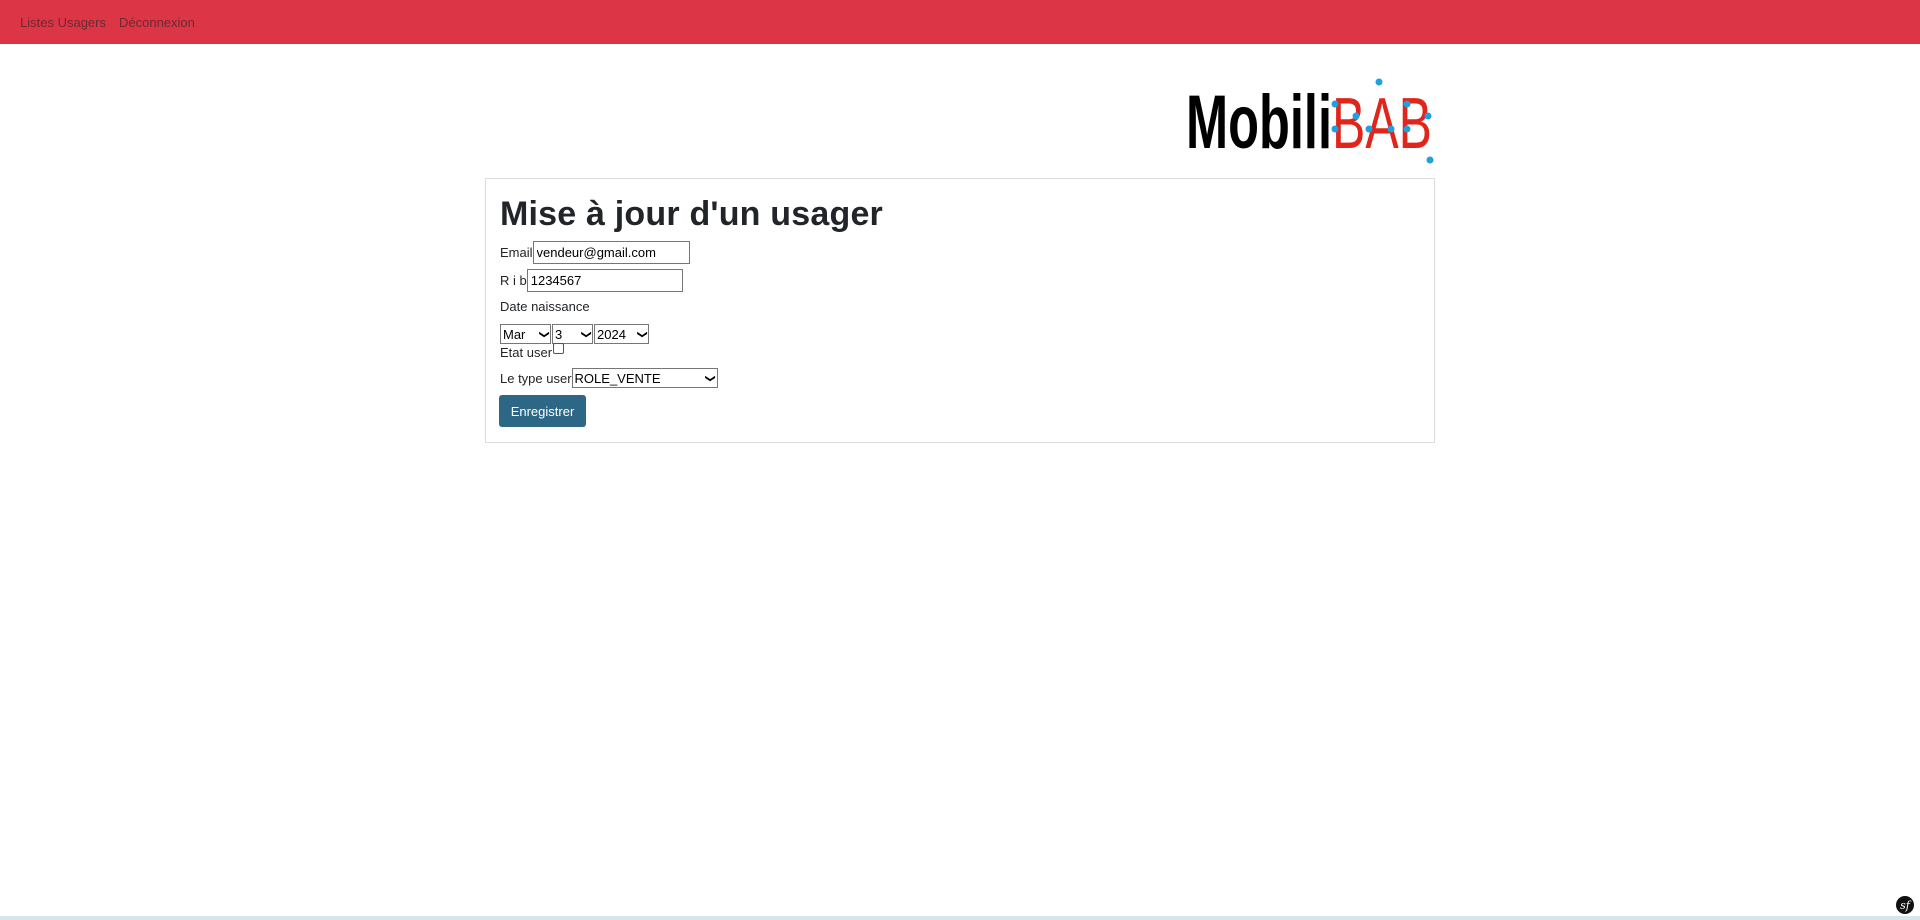 The width and height of the screenshot is (1920, 920). Describe the element at coordinates (1382, 124) in the screenshot. I see `logo-text-bab: BAB` at that location.